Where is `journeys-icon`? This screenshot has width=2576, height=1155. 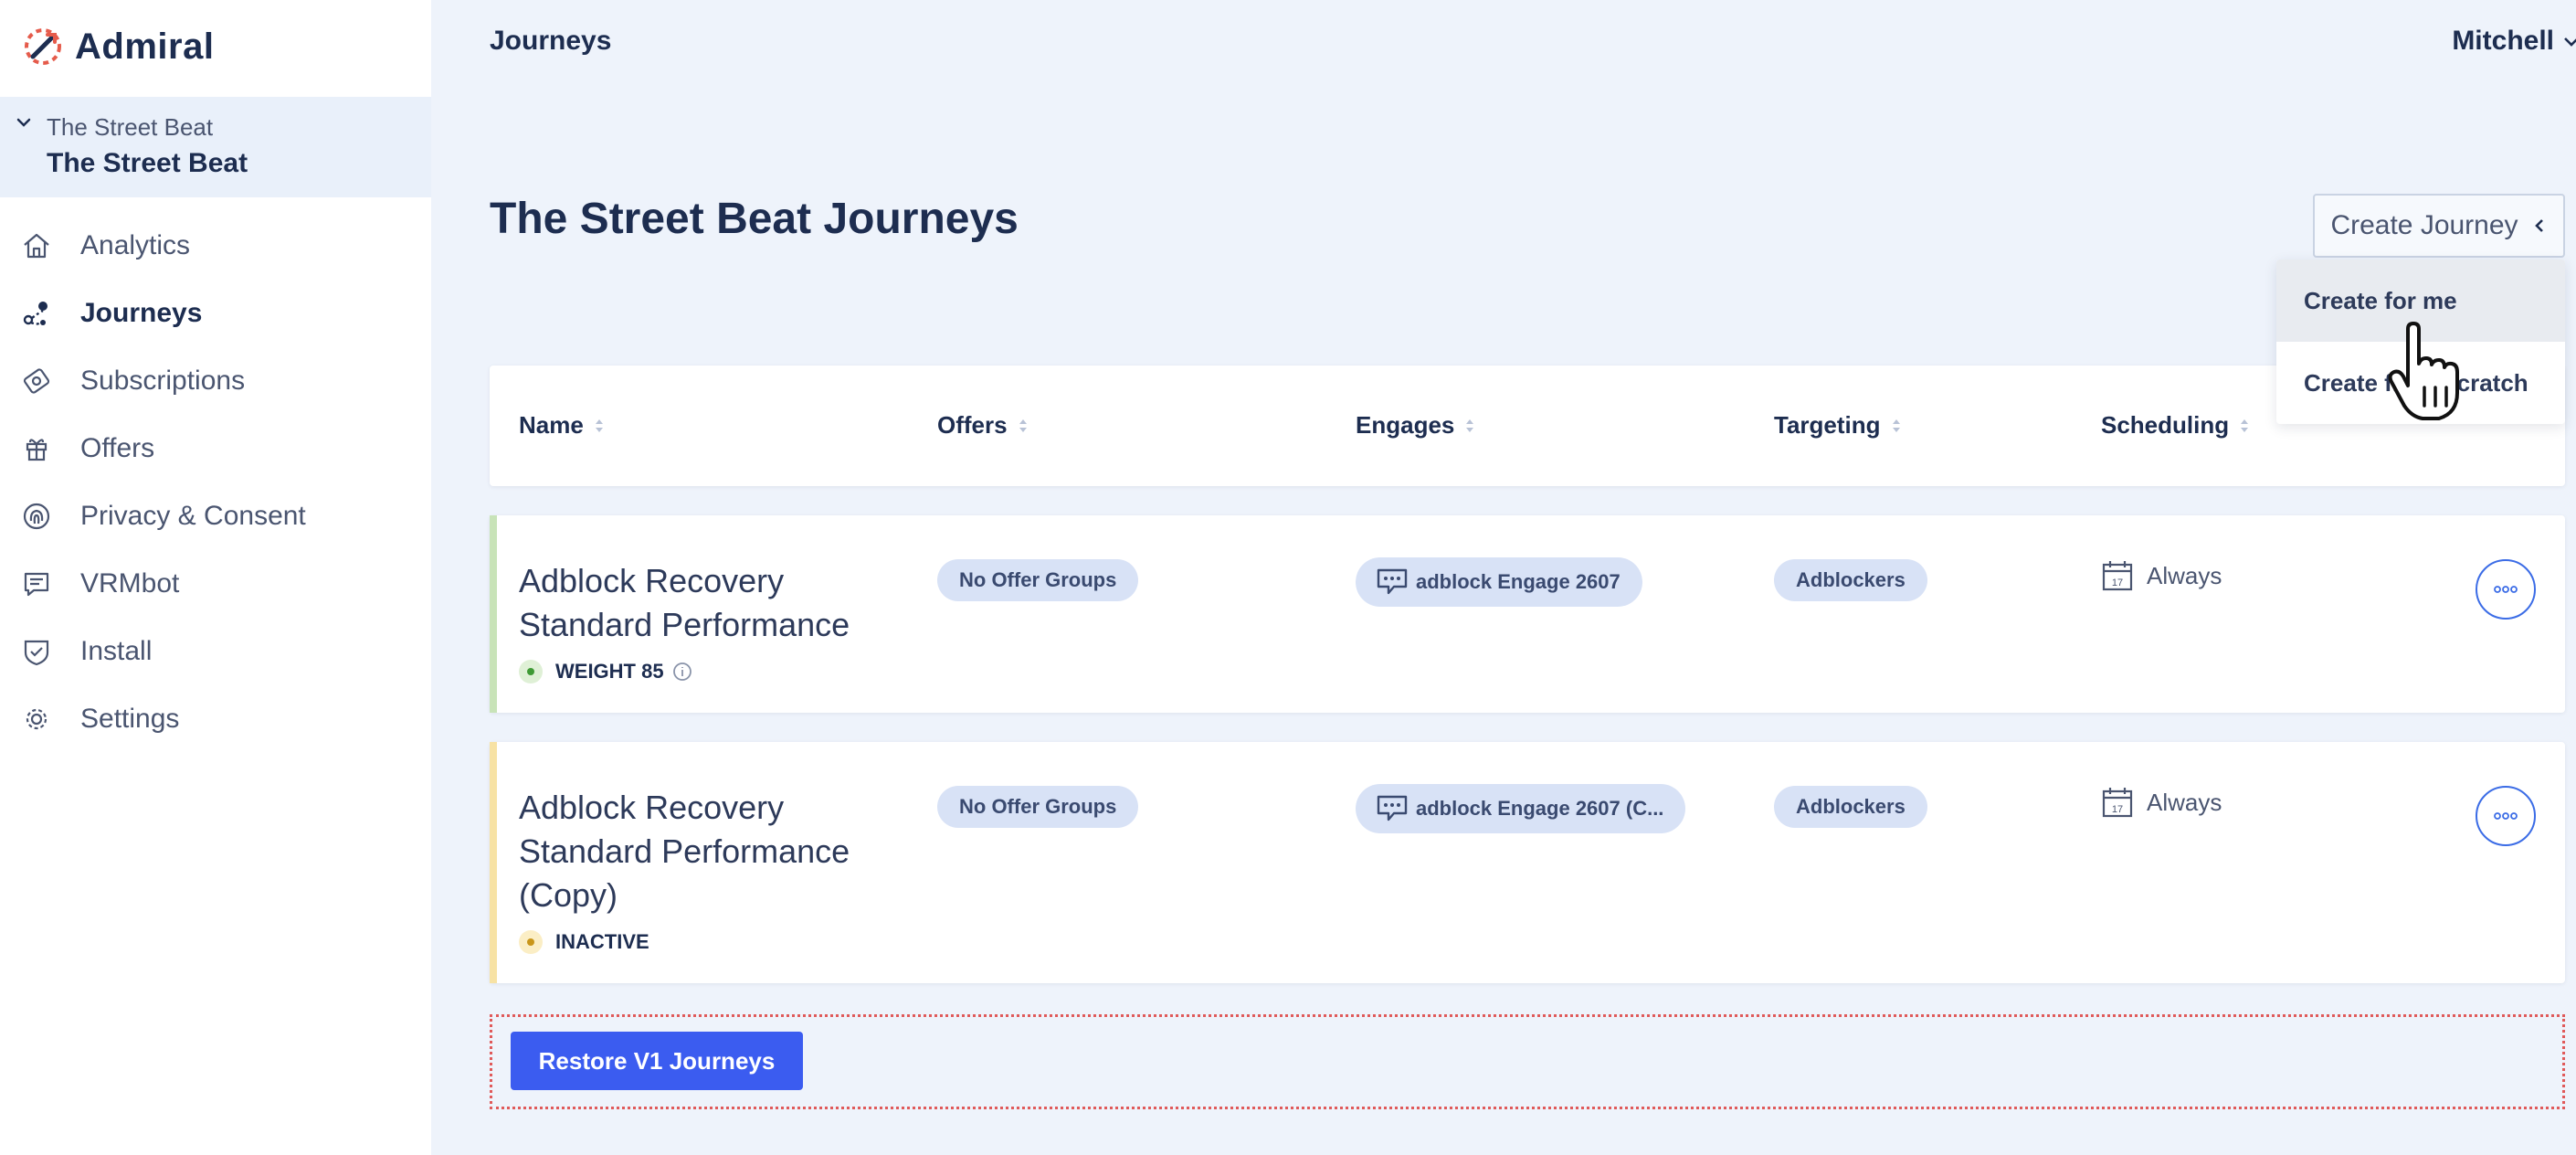
journeys-icon is located at coordinates (36, 313).